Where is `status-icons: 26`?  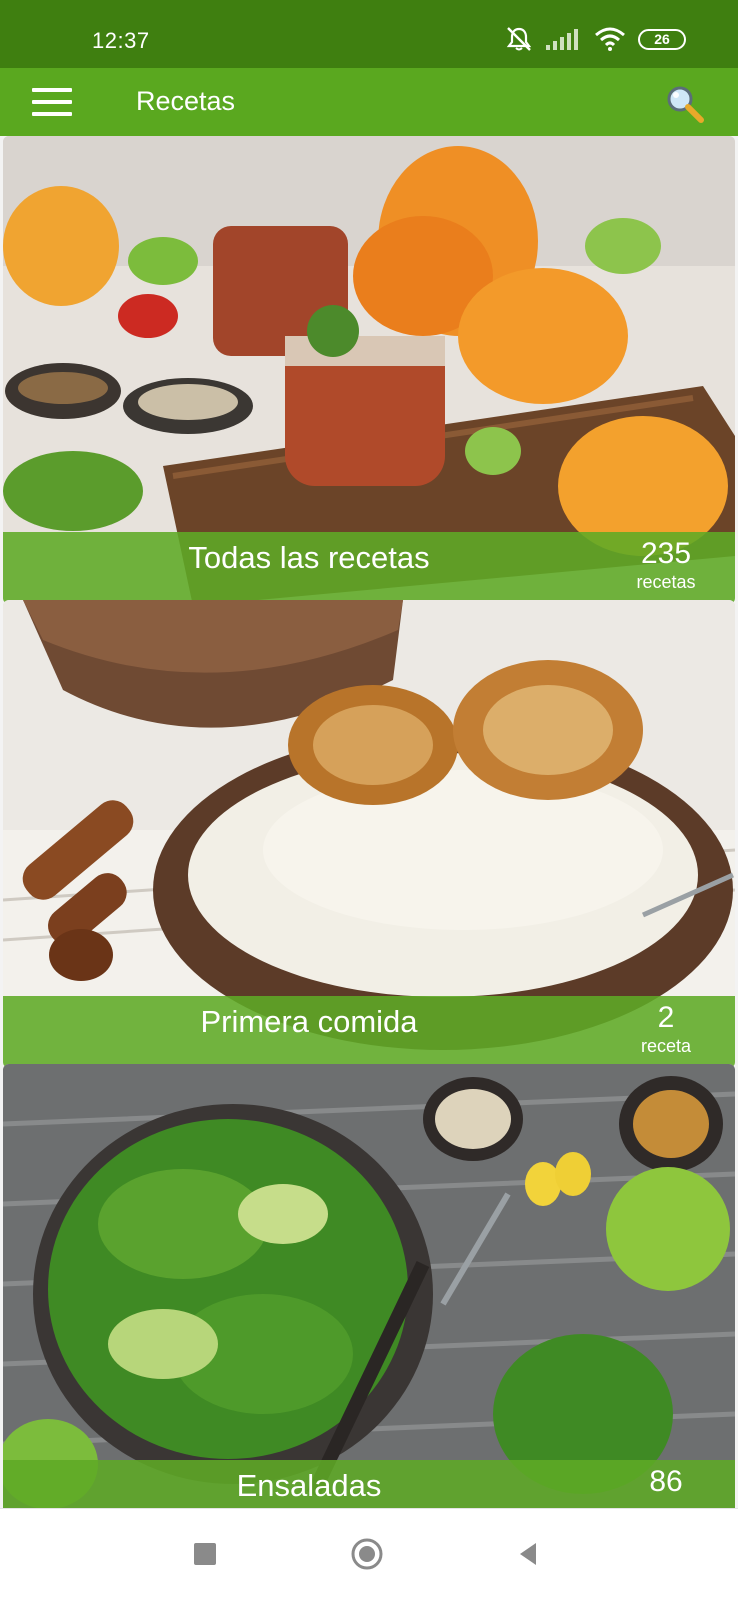
status-icons: 26 is located at coordinates (595, 39).